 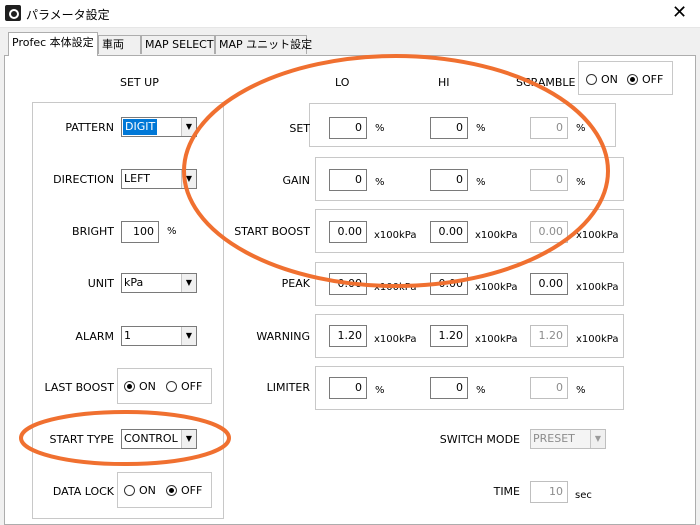 What do you see at coordinates (172, 231) in the screenshot?
I see `bright-unit: %` at bounding box center [172, 231].